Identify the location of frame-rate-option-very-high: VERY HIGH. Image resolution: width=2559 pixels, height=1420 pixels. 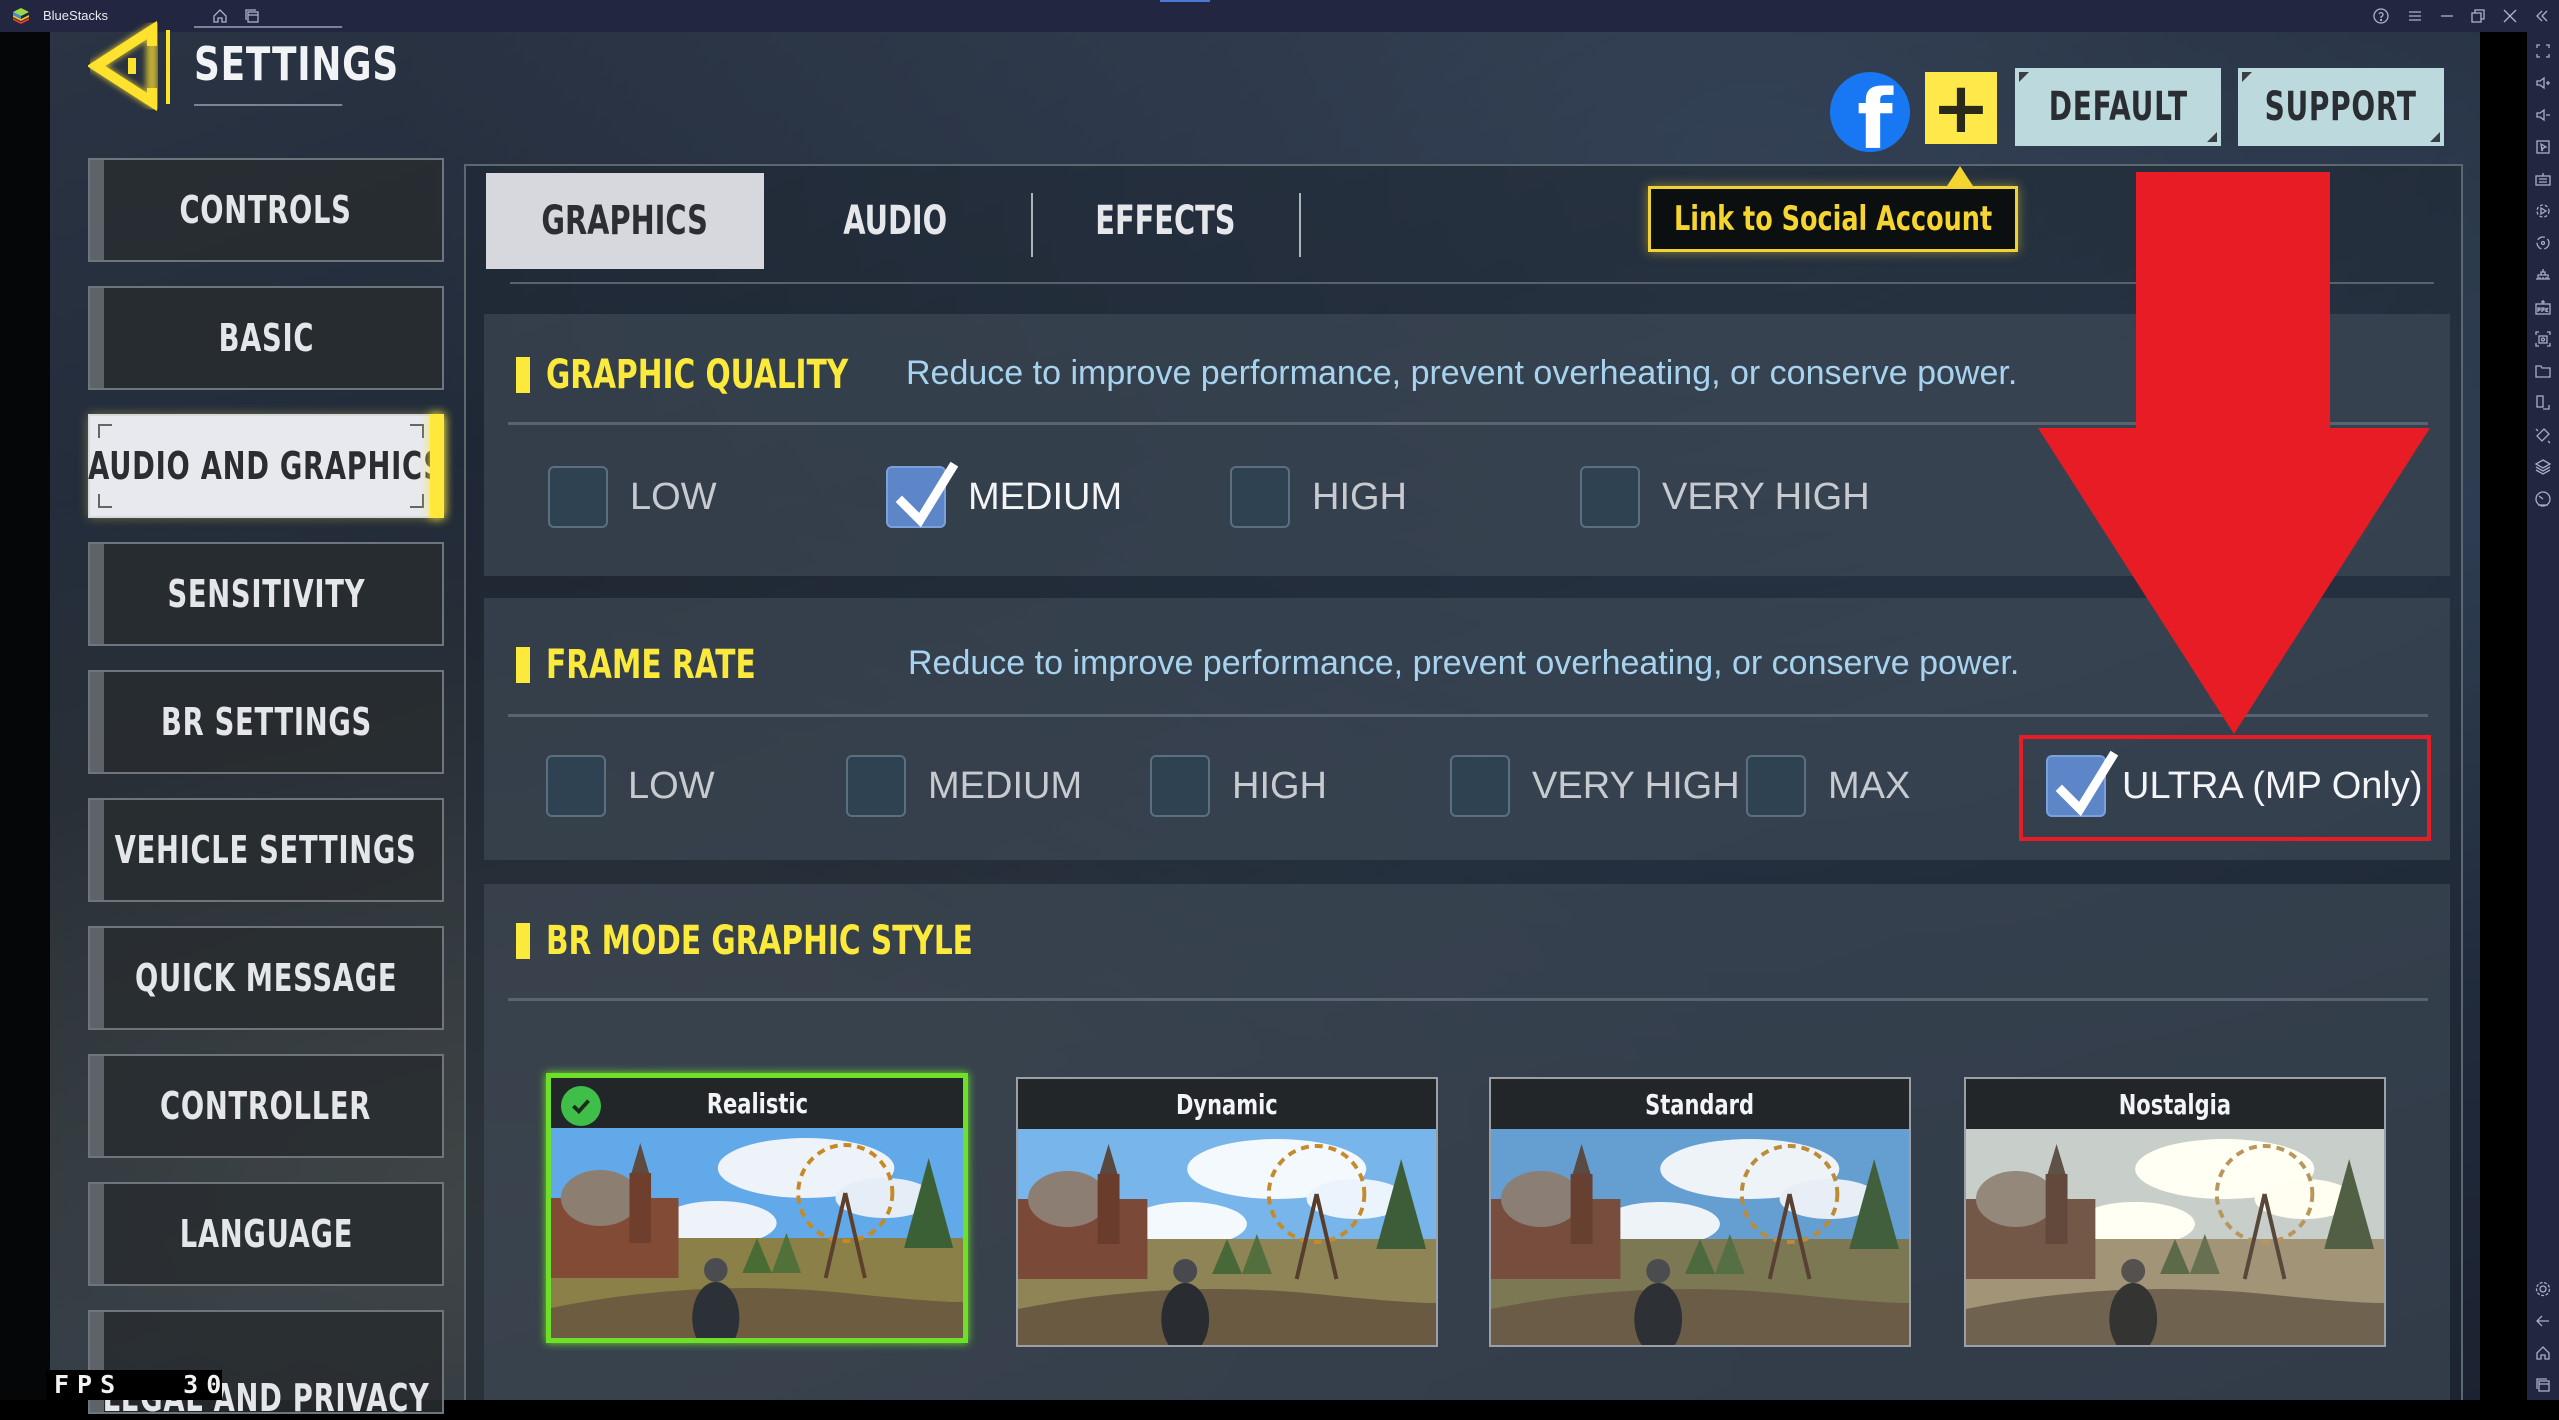
(1595, 786).